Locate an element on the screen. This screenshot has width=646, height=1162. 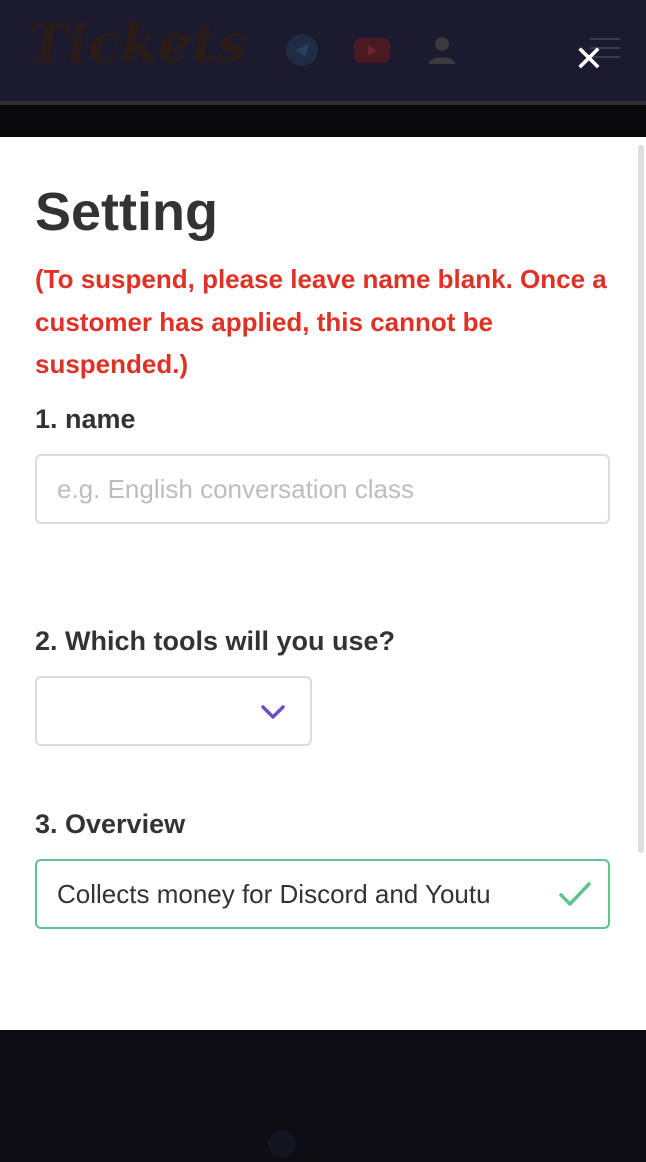
modal-title: Setting is located at coordinates (126, 212).